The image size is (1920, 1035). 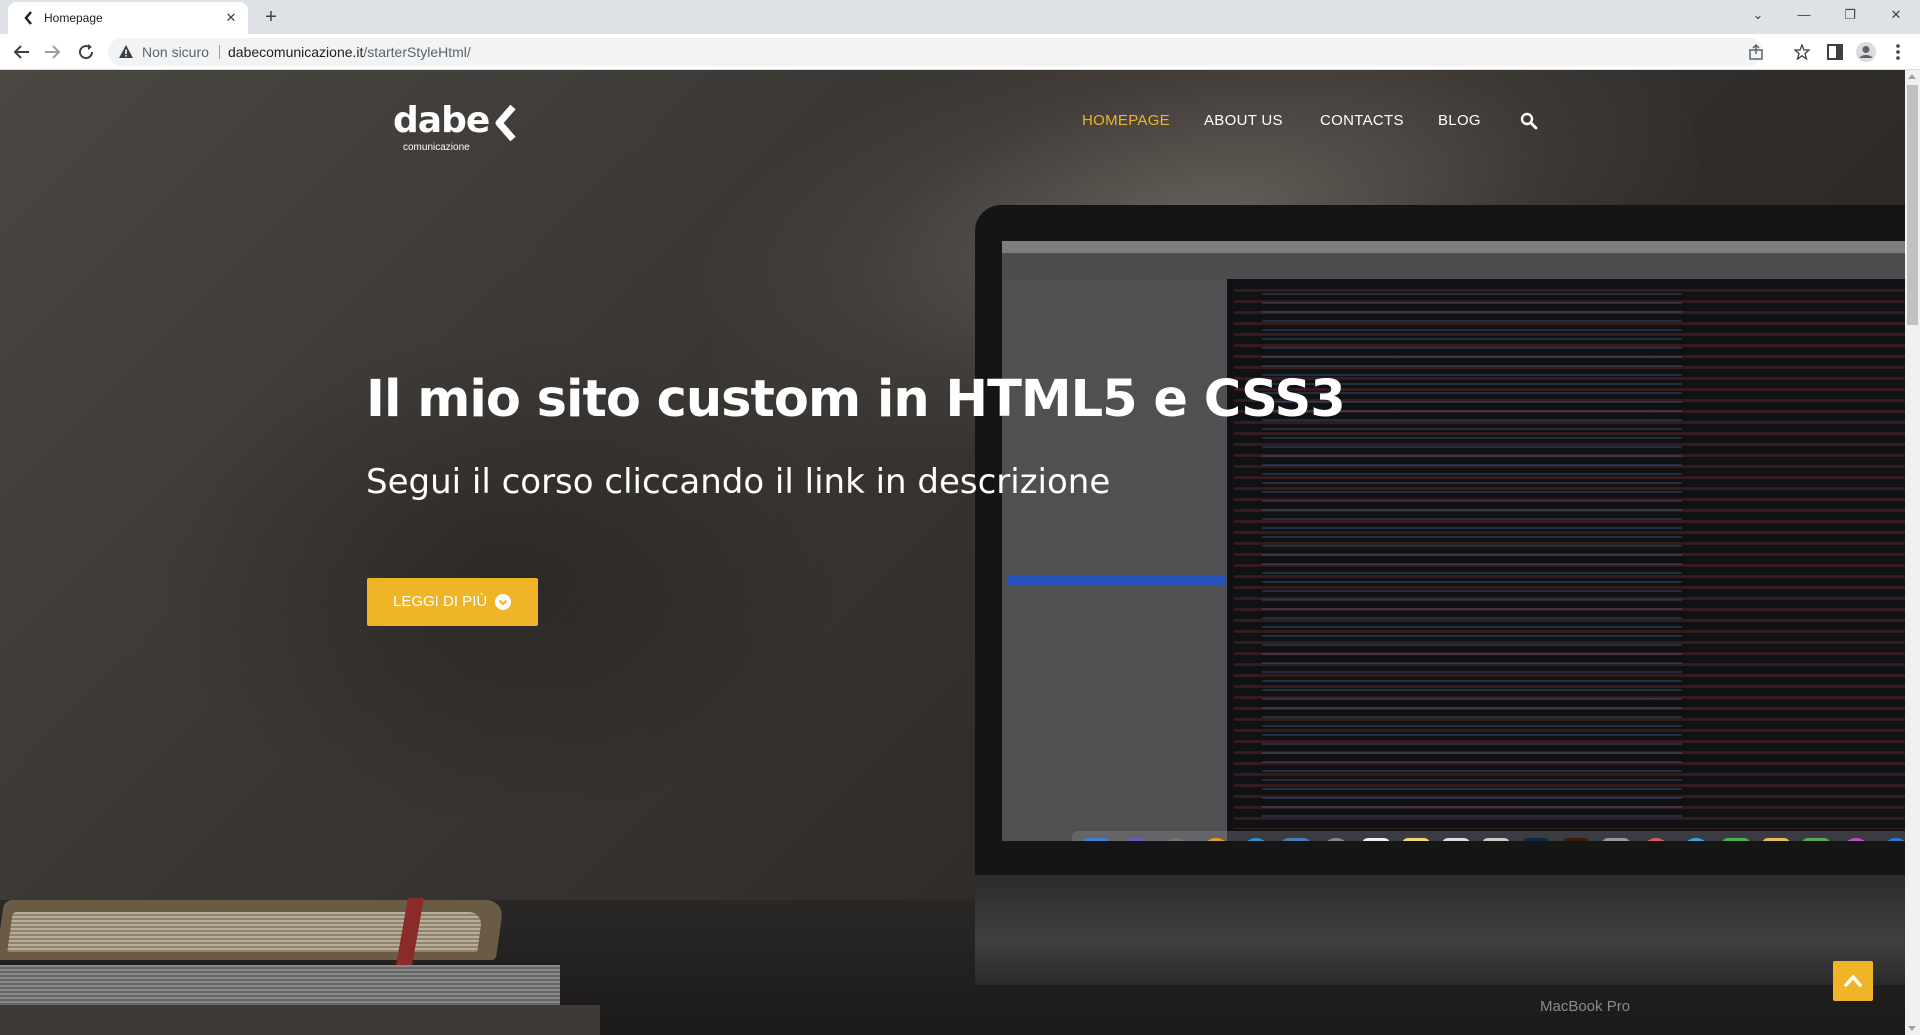 What do you see at coordinates (1453, 247) in the screenshot?
I see `laptop-screen-menubar` at bounding box center [1453, 247].